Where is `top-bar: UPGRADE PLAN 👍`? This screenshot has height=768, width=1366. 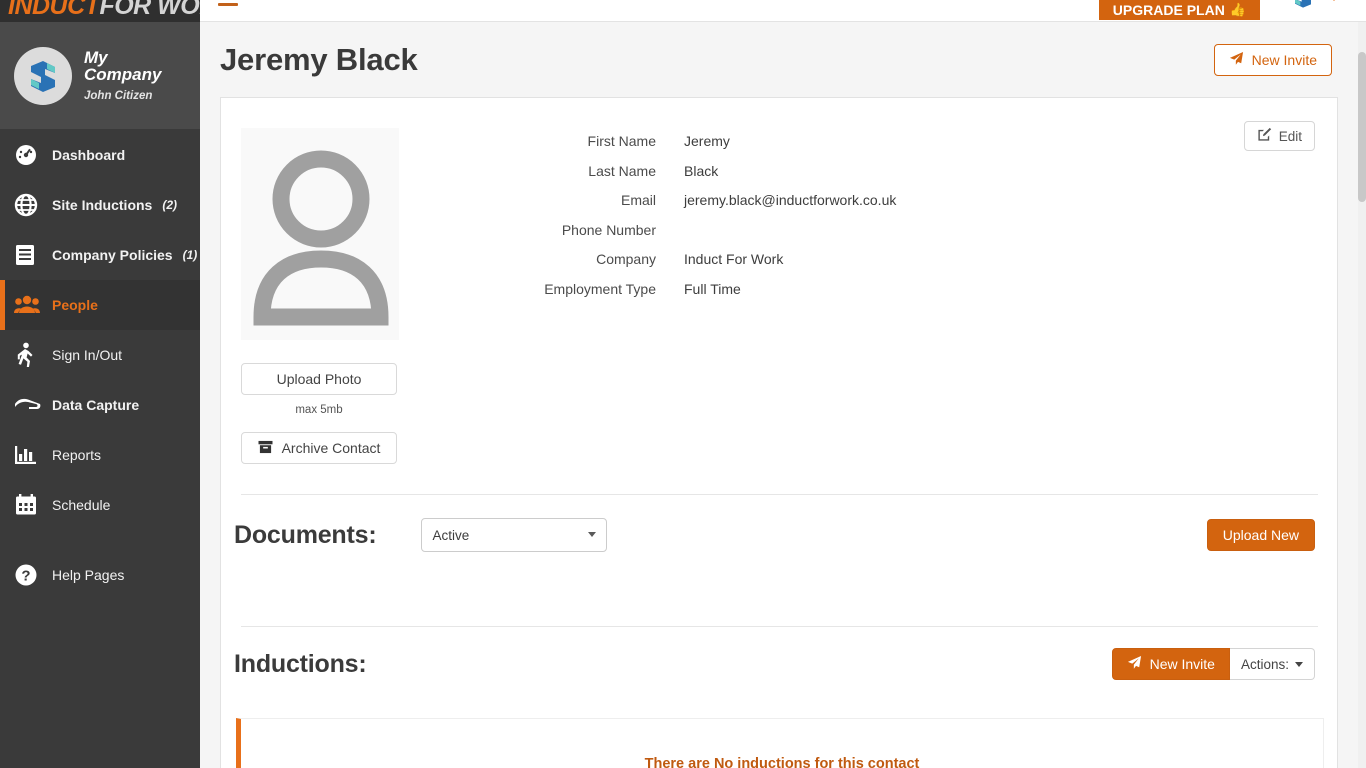 top-bar: UPGRADE PLAN 👍 is located at coordinates (783, 11).